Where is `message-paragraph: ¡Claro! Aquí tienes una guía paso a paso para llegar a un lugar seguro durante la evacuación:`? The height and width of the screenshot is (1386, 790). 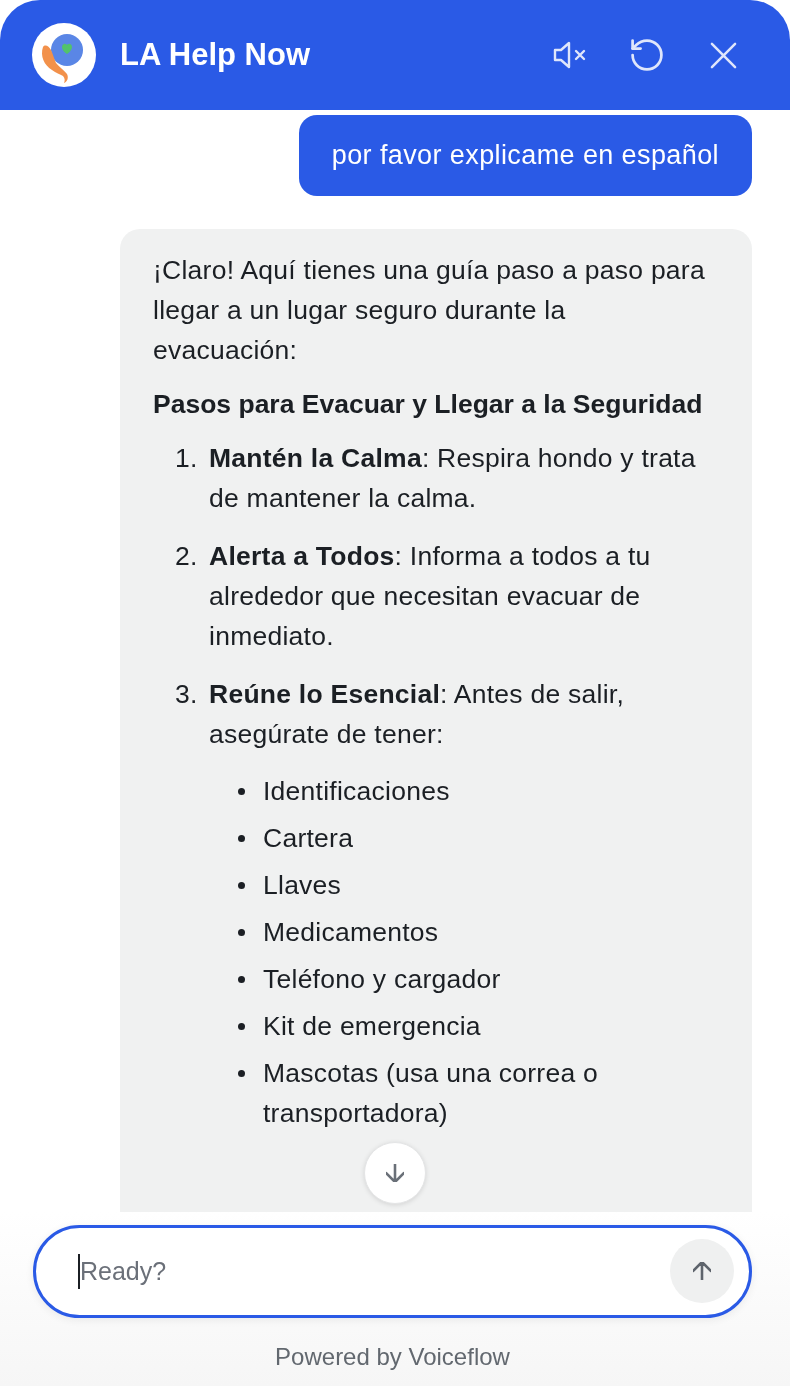 message-paragraph: ¡Claro! Aquí tienes una guía paso a paso para llegar a un lugar seguro durante la evacuación: is located at coordinates (429, 310).